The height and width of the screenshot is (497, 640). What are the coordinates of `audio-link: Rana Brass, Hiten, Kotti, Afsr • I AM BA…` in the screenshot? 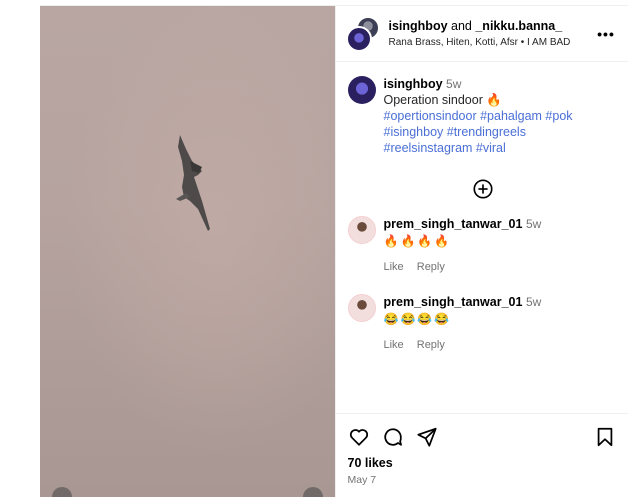 It's located at (492, 43).